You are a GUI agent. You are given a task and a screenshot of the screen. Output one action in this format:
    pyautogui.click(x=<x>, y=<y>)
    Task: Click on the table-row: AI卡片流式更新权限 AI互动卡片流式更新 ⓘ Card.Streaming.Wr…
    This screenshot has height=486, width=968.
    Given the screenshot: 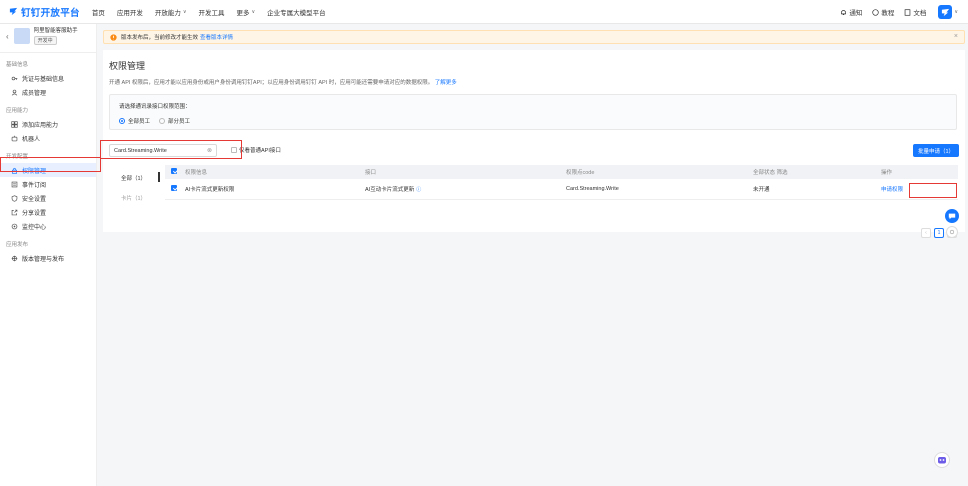 What is the action you would take?
    pyautogui.click(x=561, y=189)
    